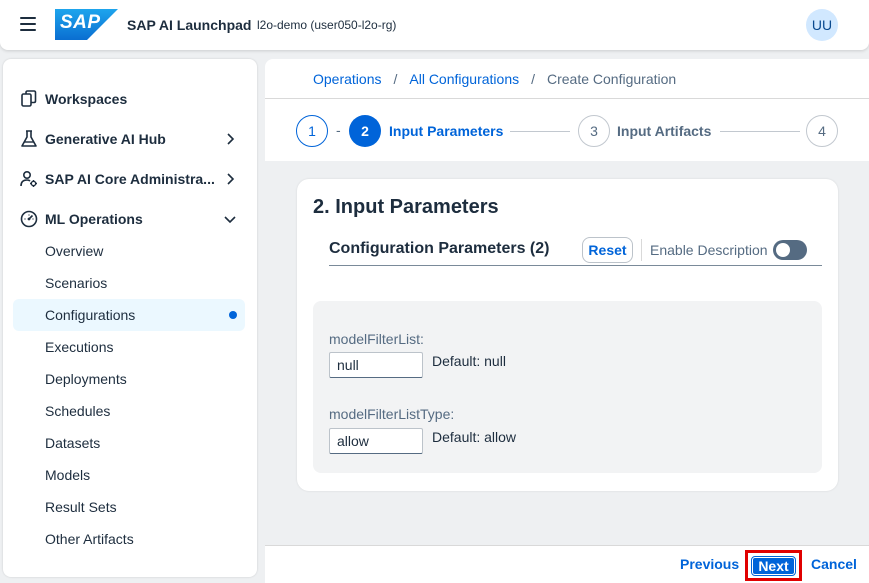 The height and width of the screenshot is (583, 869). What do you see at coordinates (365, 131) in the screenshot?
I see `wizard-step-2: 2` at bounding box center [365, 131].